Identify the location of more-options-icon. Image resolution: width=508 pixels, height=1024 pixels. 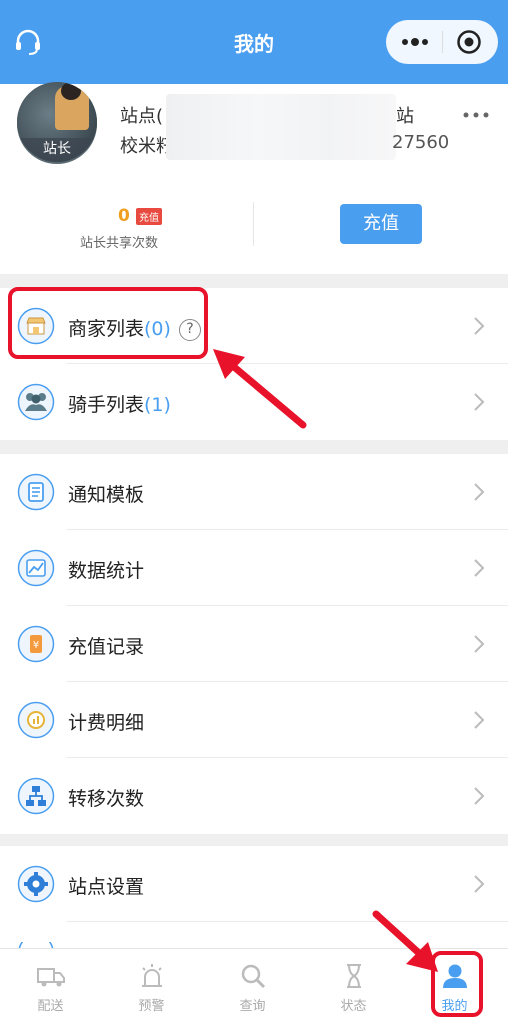
(476, 115).